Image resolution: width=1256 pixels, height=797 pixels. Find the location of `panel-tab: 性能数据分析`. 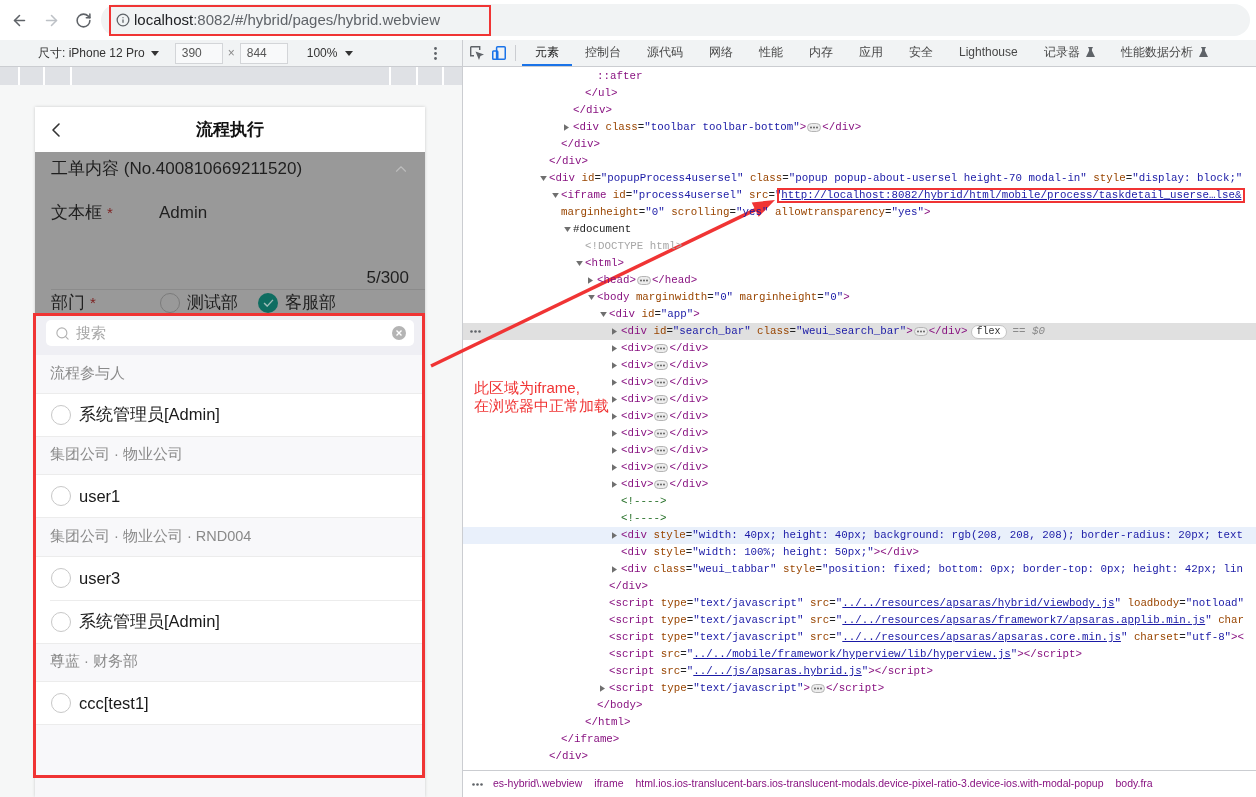

panel-tab: 性能数据分析 is located at coordinates (1164, 53).